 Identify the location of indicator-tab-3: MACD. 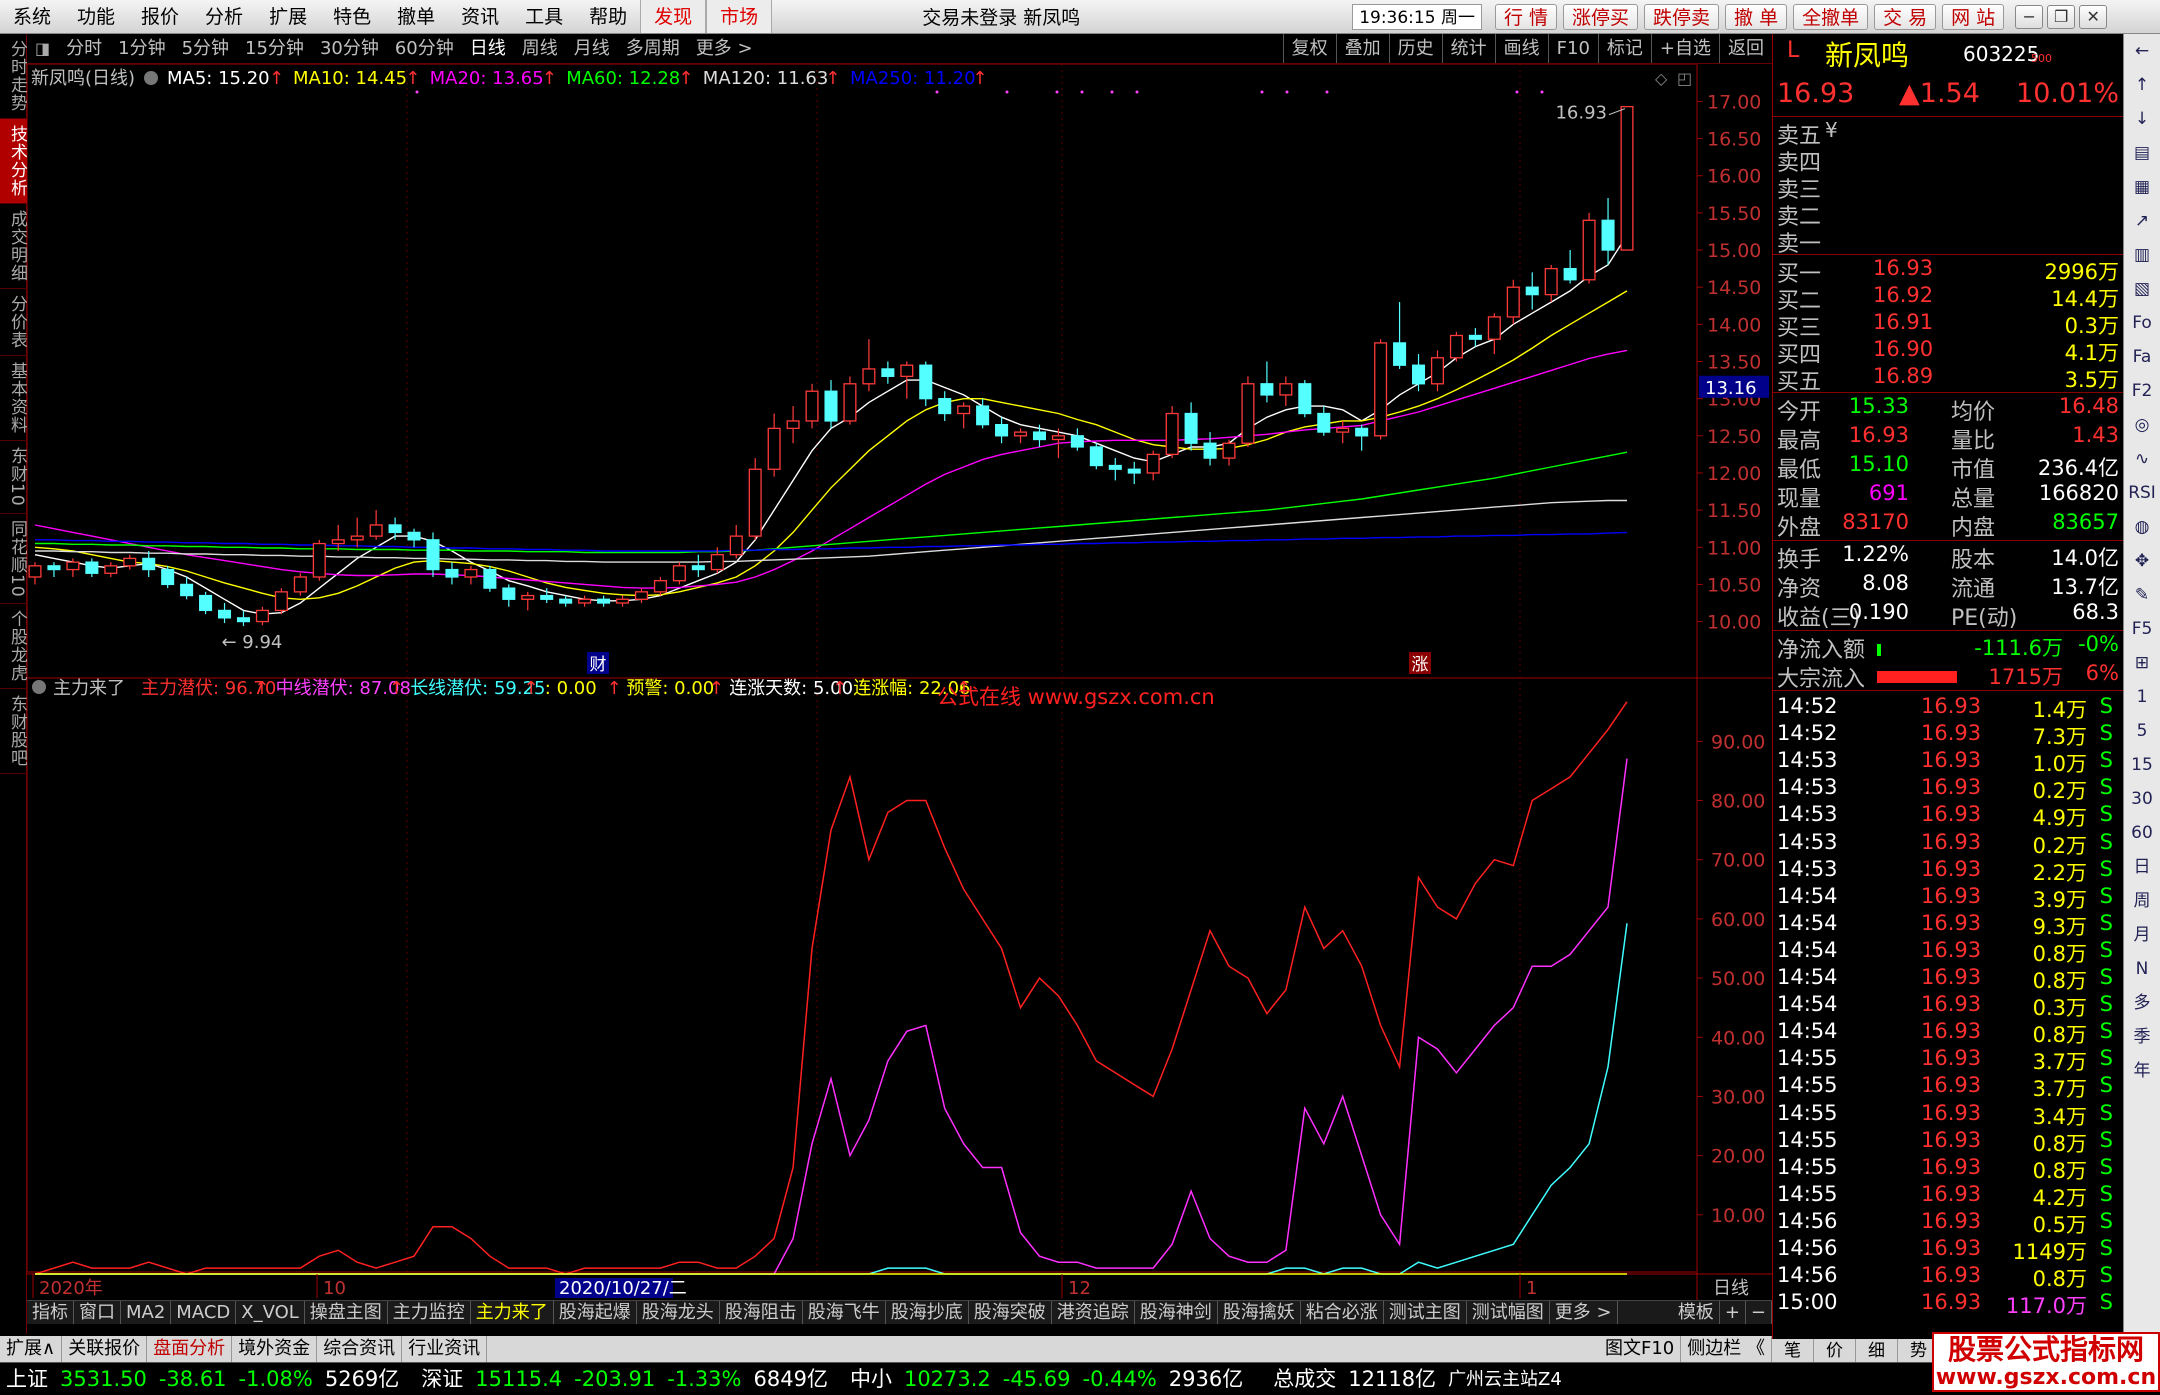
(204, 1312).